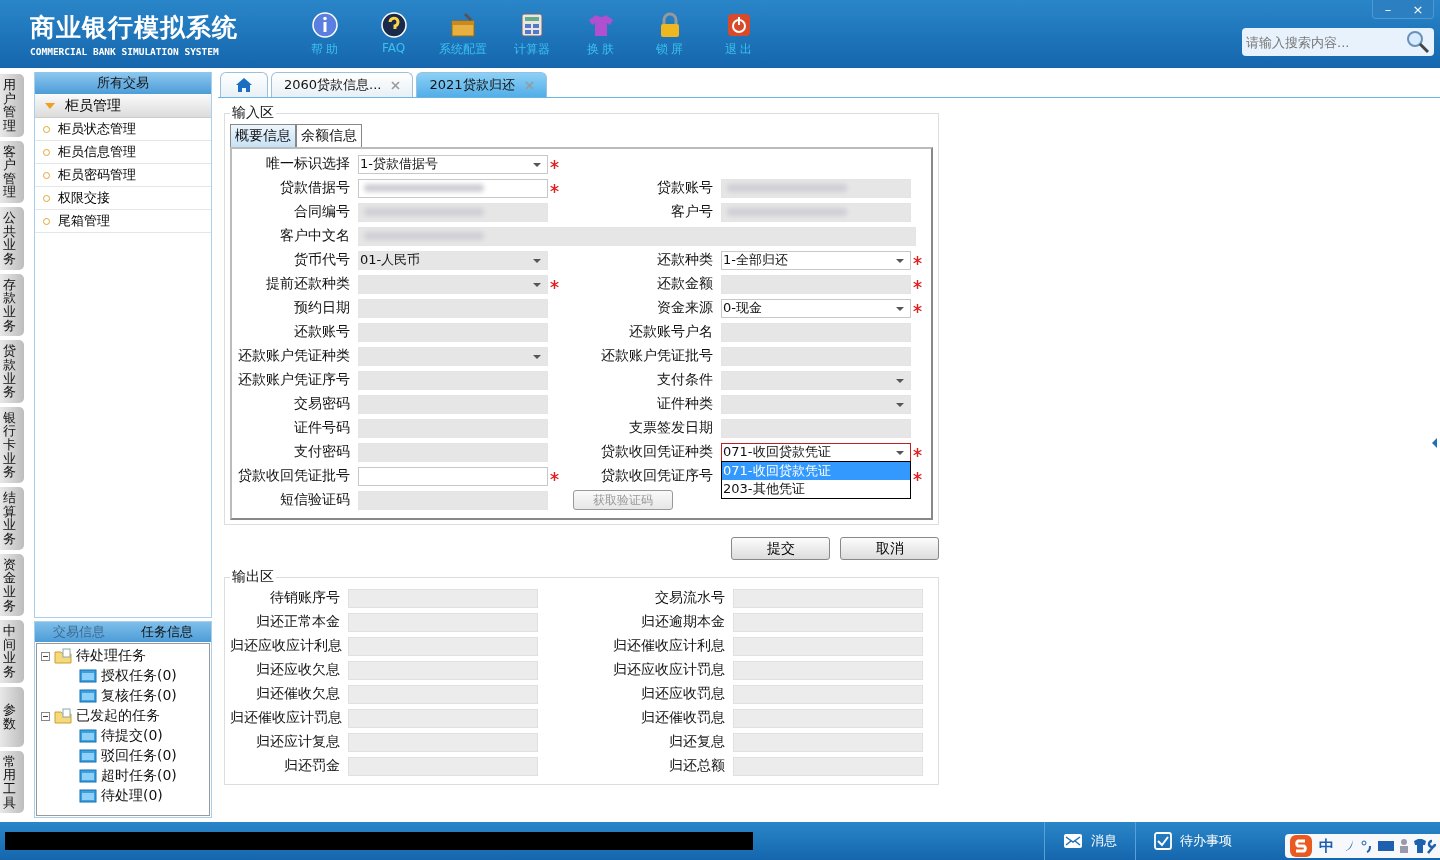 The image size is (1440, 860). Describe the element at coordinates (253, 113) in the screenshot. I see `section-title: 输入区` at that location.